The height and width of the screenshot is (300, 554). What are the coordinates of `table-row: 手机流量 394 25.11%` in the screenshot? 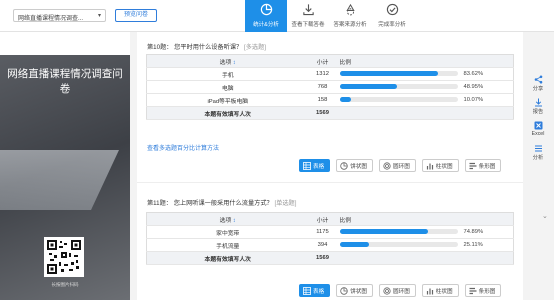 It's located at (330, 245).